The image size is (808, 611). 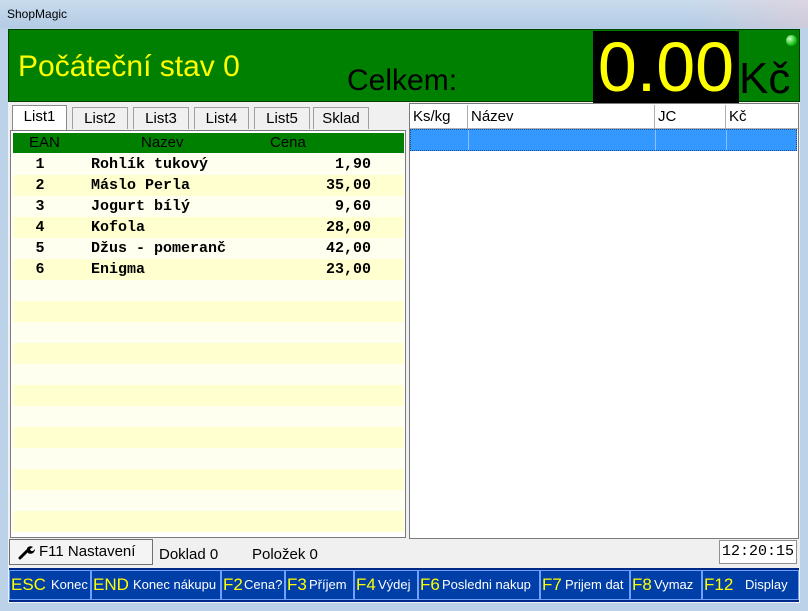 I want to click on wrench-icon, so click(x=26, y=553).